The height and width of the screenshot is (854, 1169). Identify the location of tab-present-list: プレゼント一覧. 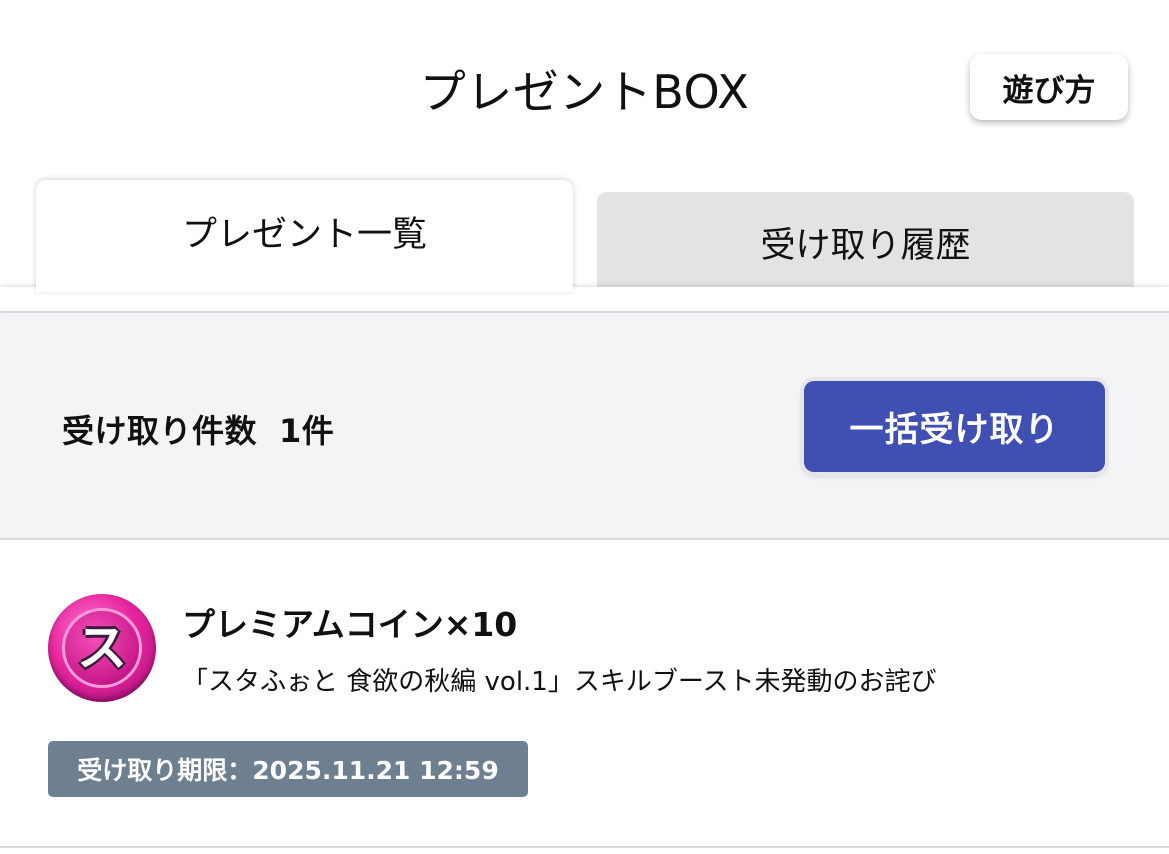
(304, 236).